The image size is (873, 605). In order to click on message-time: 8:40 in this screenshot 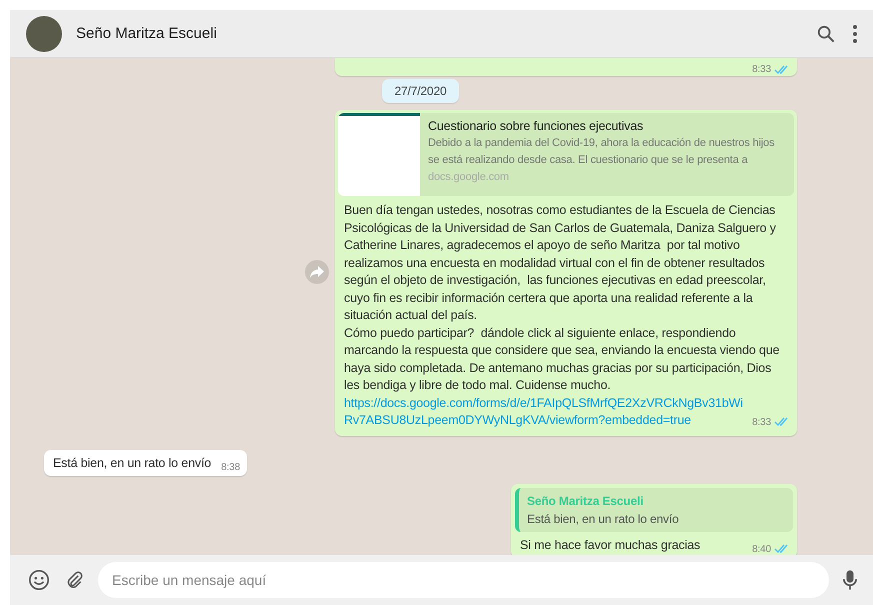, I will do `click(761, 549)`.